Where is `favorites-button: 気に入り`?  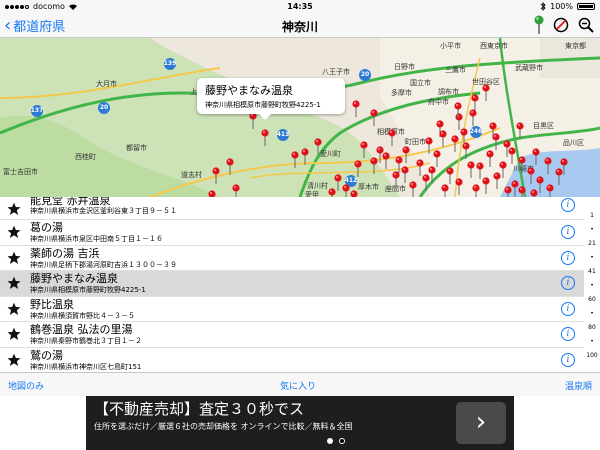
favorites-button: 気に入り is located at coordinates (298, 385).